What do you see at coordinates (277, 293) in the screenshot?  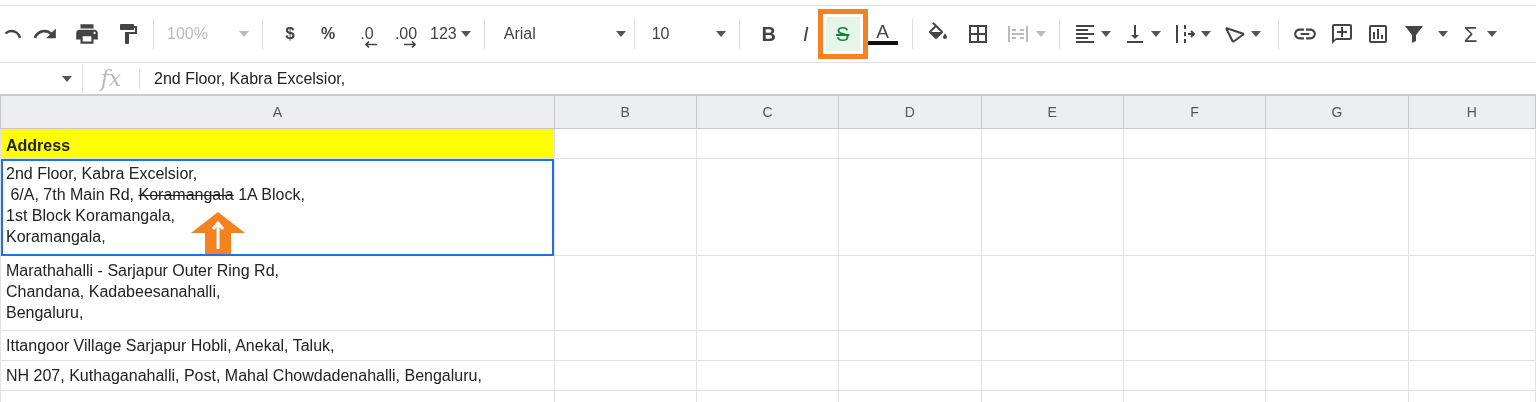 I see `table-cell: Marathahalli - Sarjapur Outer Ring Rd, Chandana, Kadabeesanahalli, Bengaluru,` at bounding box center [277, 293].